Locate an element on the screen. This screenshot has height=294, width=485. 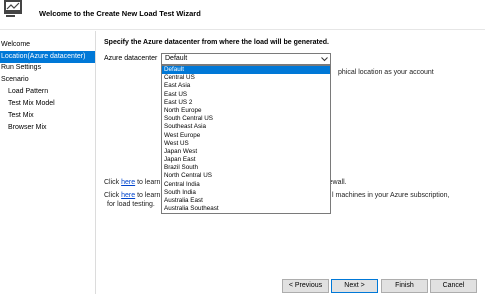
vm-info-text: Click here to learn a is located at coordinates (135, 195).